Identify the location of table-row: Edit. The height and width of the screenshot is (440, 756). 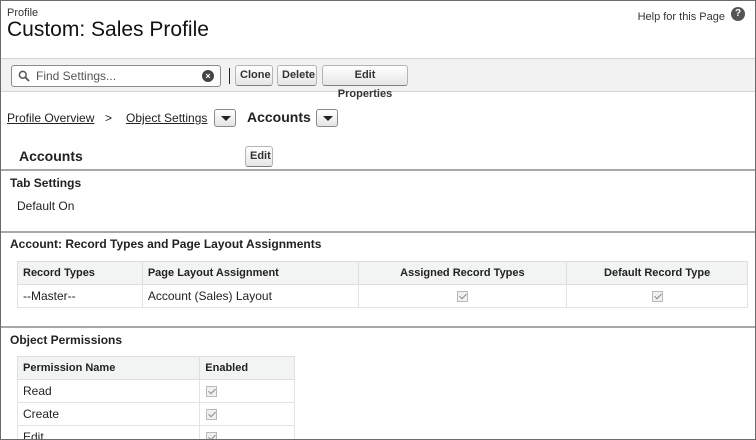
(155, 432).